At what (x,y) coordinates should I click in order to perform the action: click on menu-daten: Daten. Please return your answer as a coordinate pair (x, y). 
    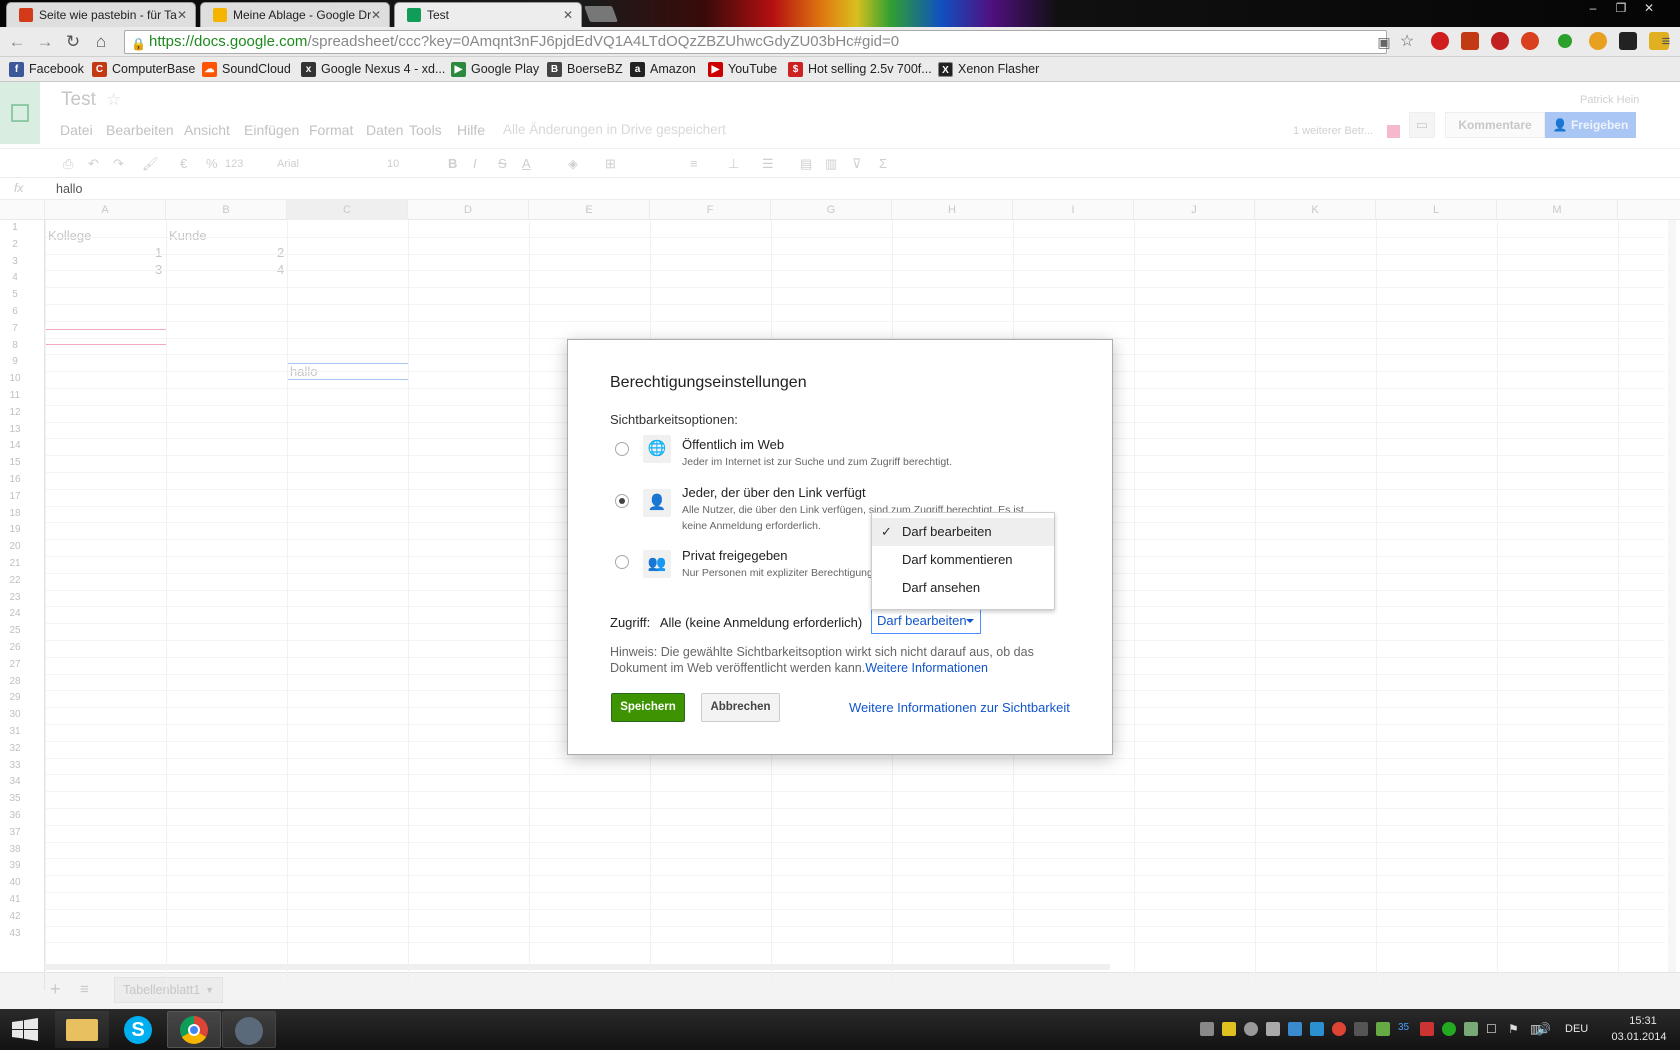
    Looking at the image, I should click on (384, 130).